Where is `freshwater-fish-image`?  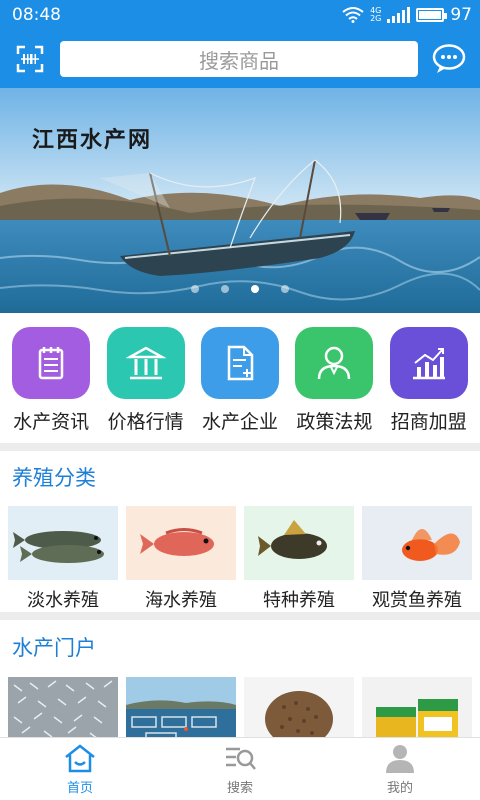
freshwater-fish-image is located at coordinates (63, 543).